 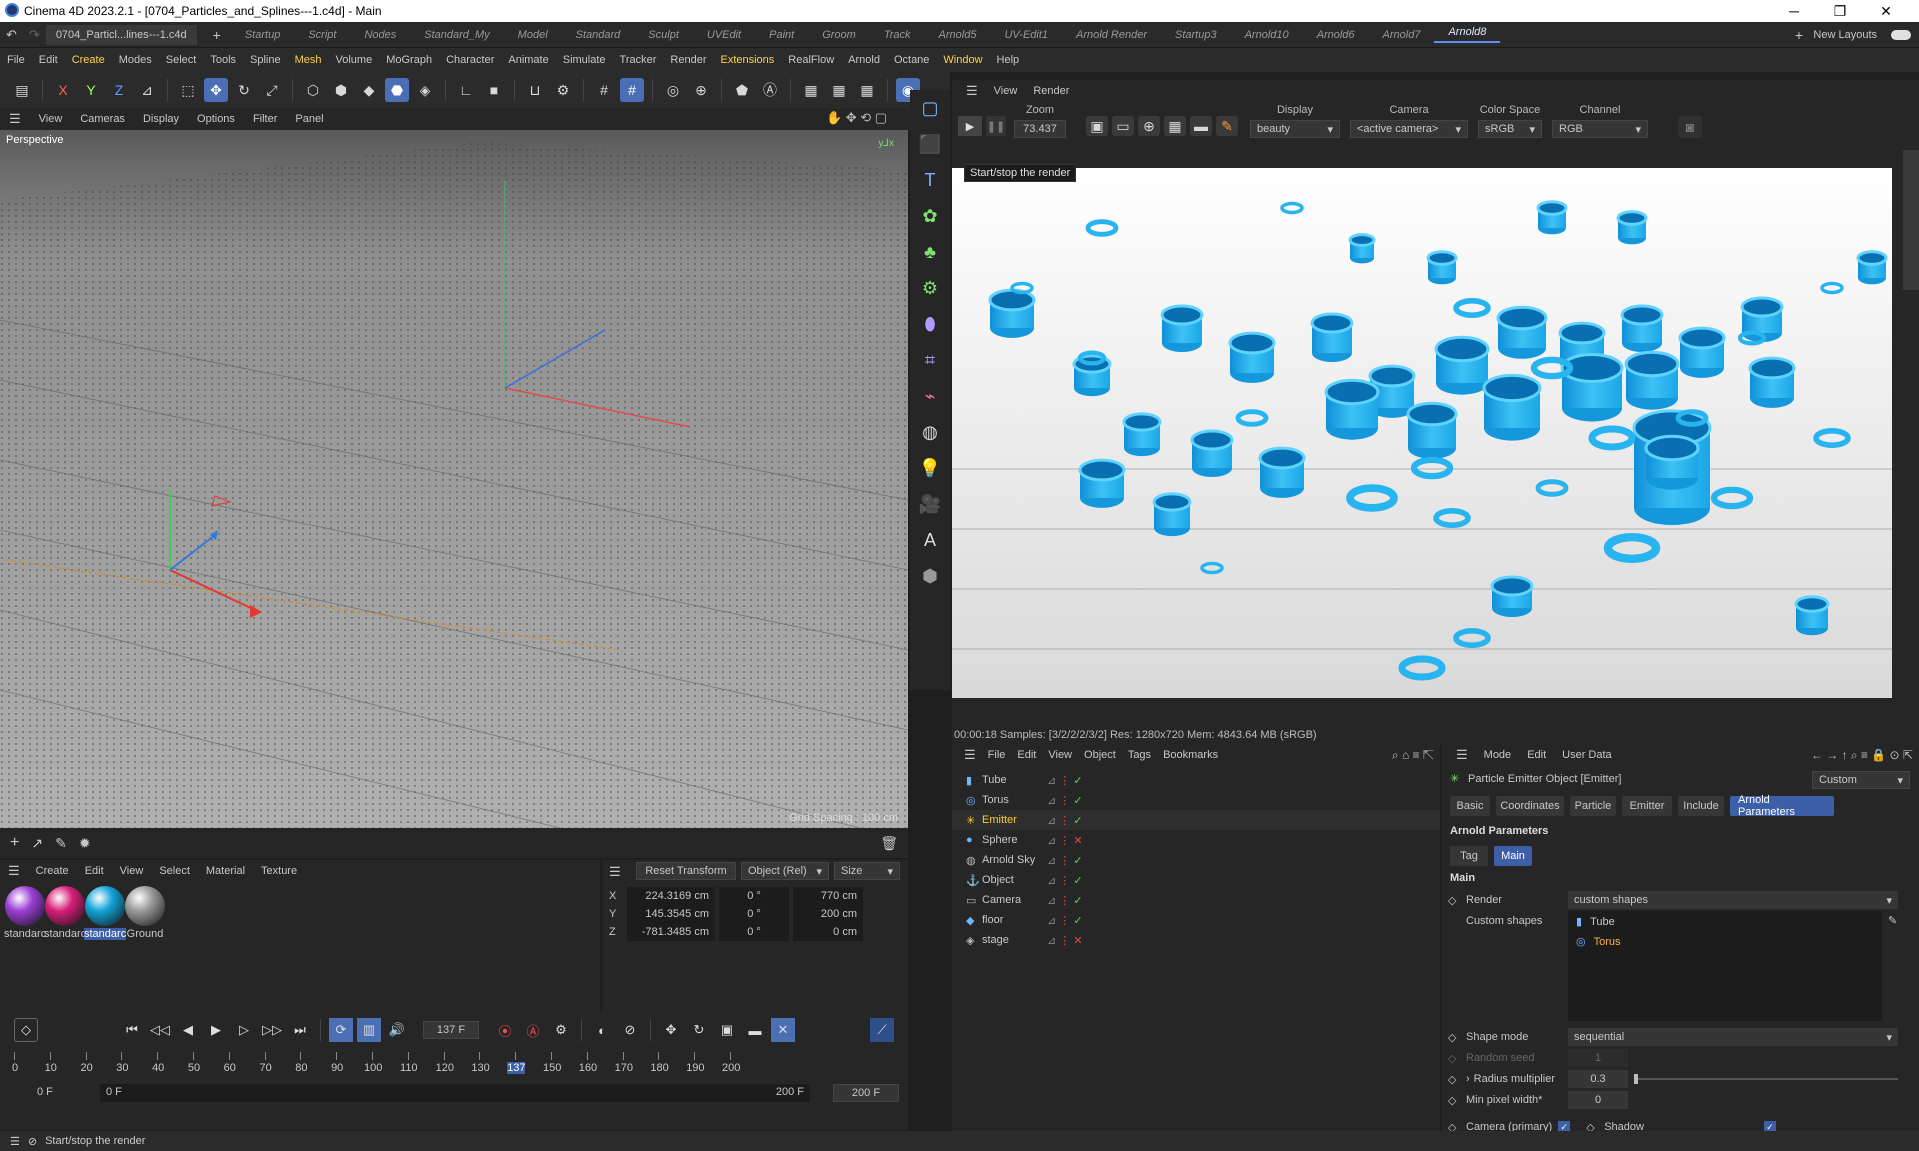 I want to click on key-rotation-icon: ↻, so click(x=699, y=1030).